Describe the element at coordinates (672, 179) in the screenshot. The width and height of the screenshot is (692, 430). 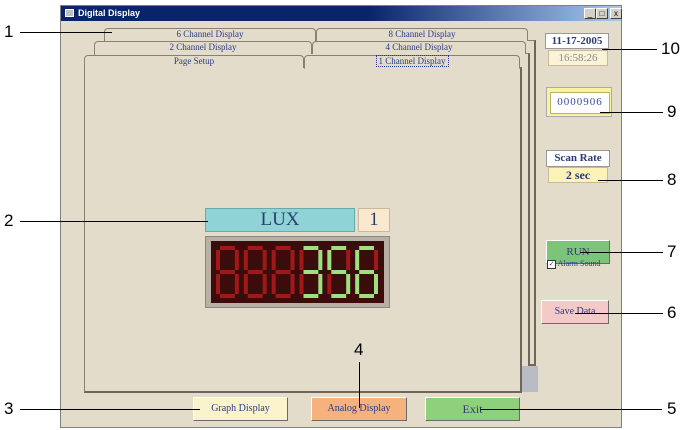
I see `callout-8: 8` at that location.